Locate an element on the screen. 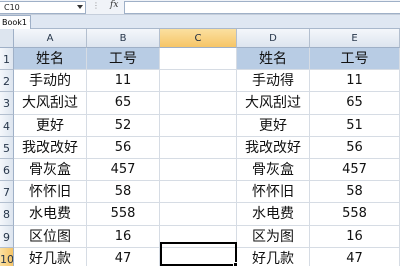 This screenshot has width=400, height=266. row-header-10: 10 is located at coordinates (7, 256).